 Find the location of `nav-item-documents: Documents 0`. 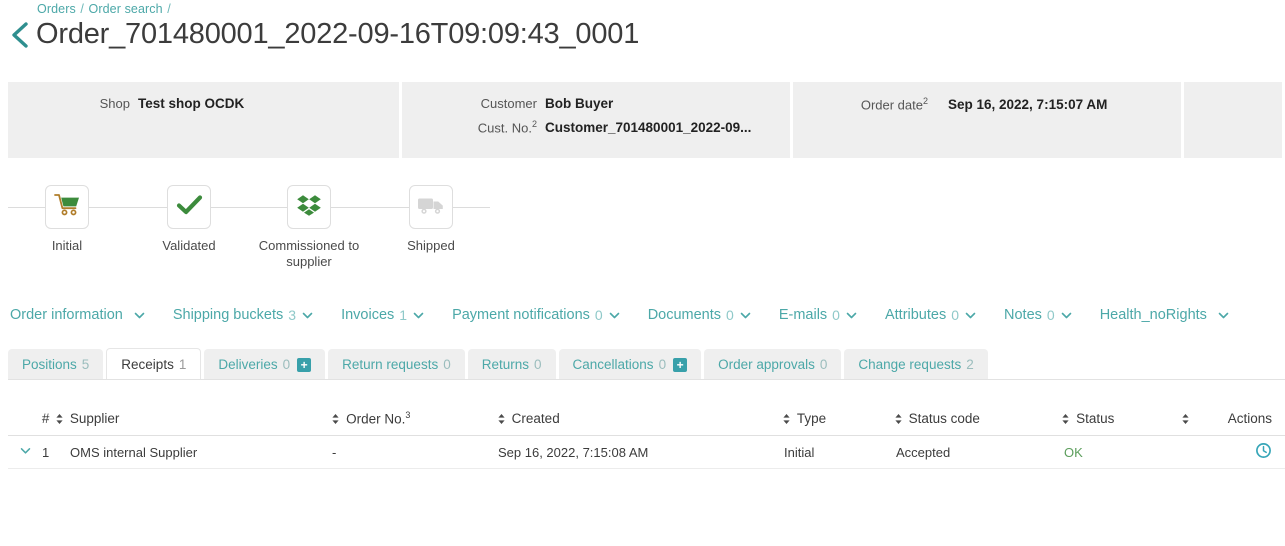

nav-item-documents: Documents 0 is located at coordinates (700, 315).